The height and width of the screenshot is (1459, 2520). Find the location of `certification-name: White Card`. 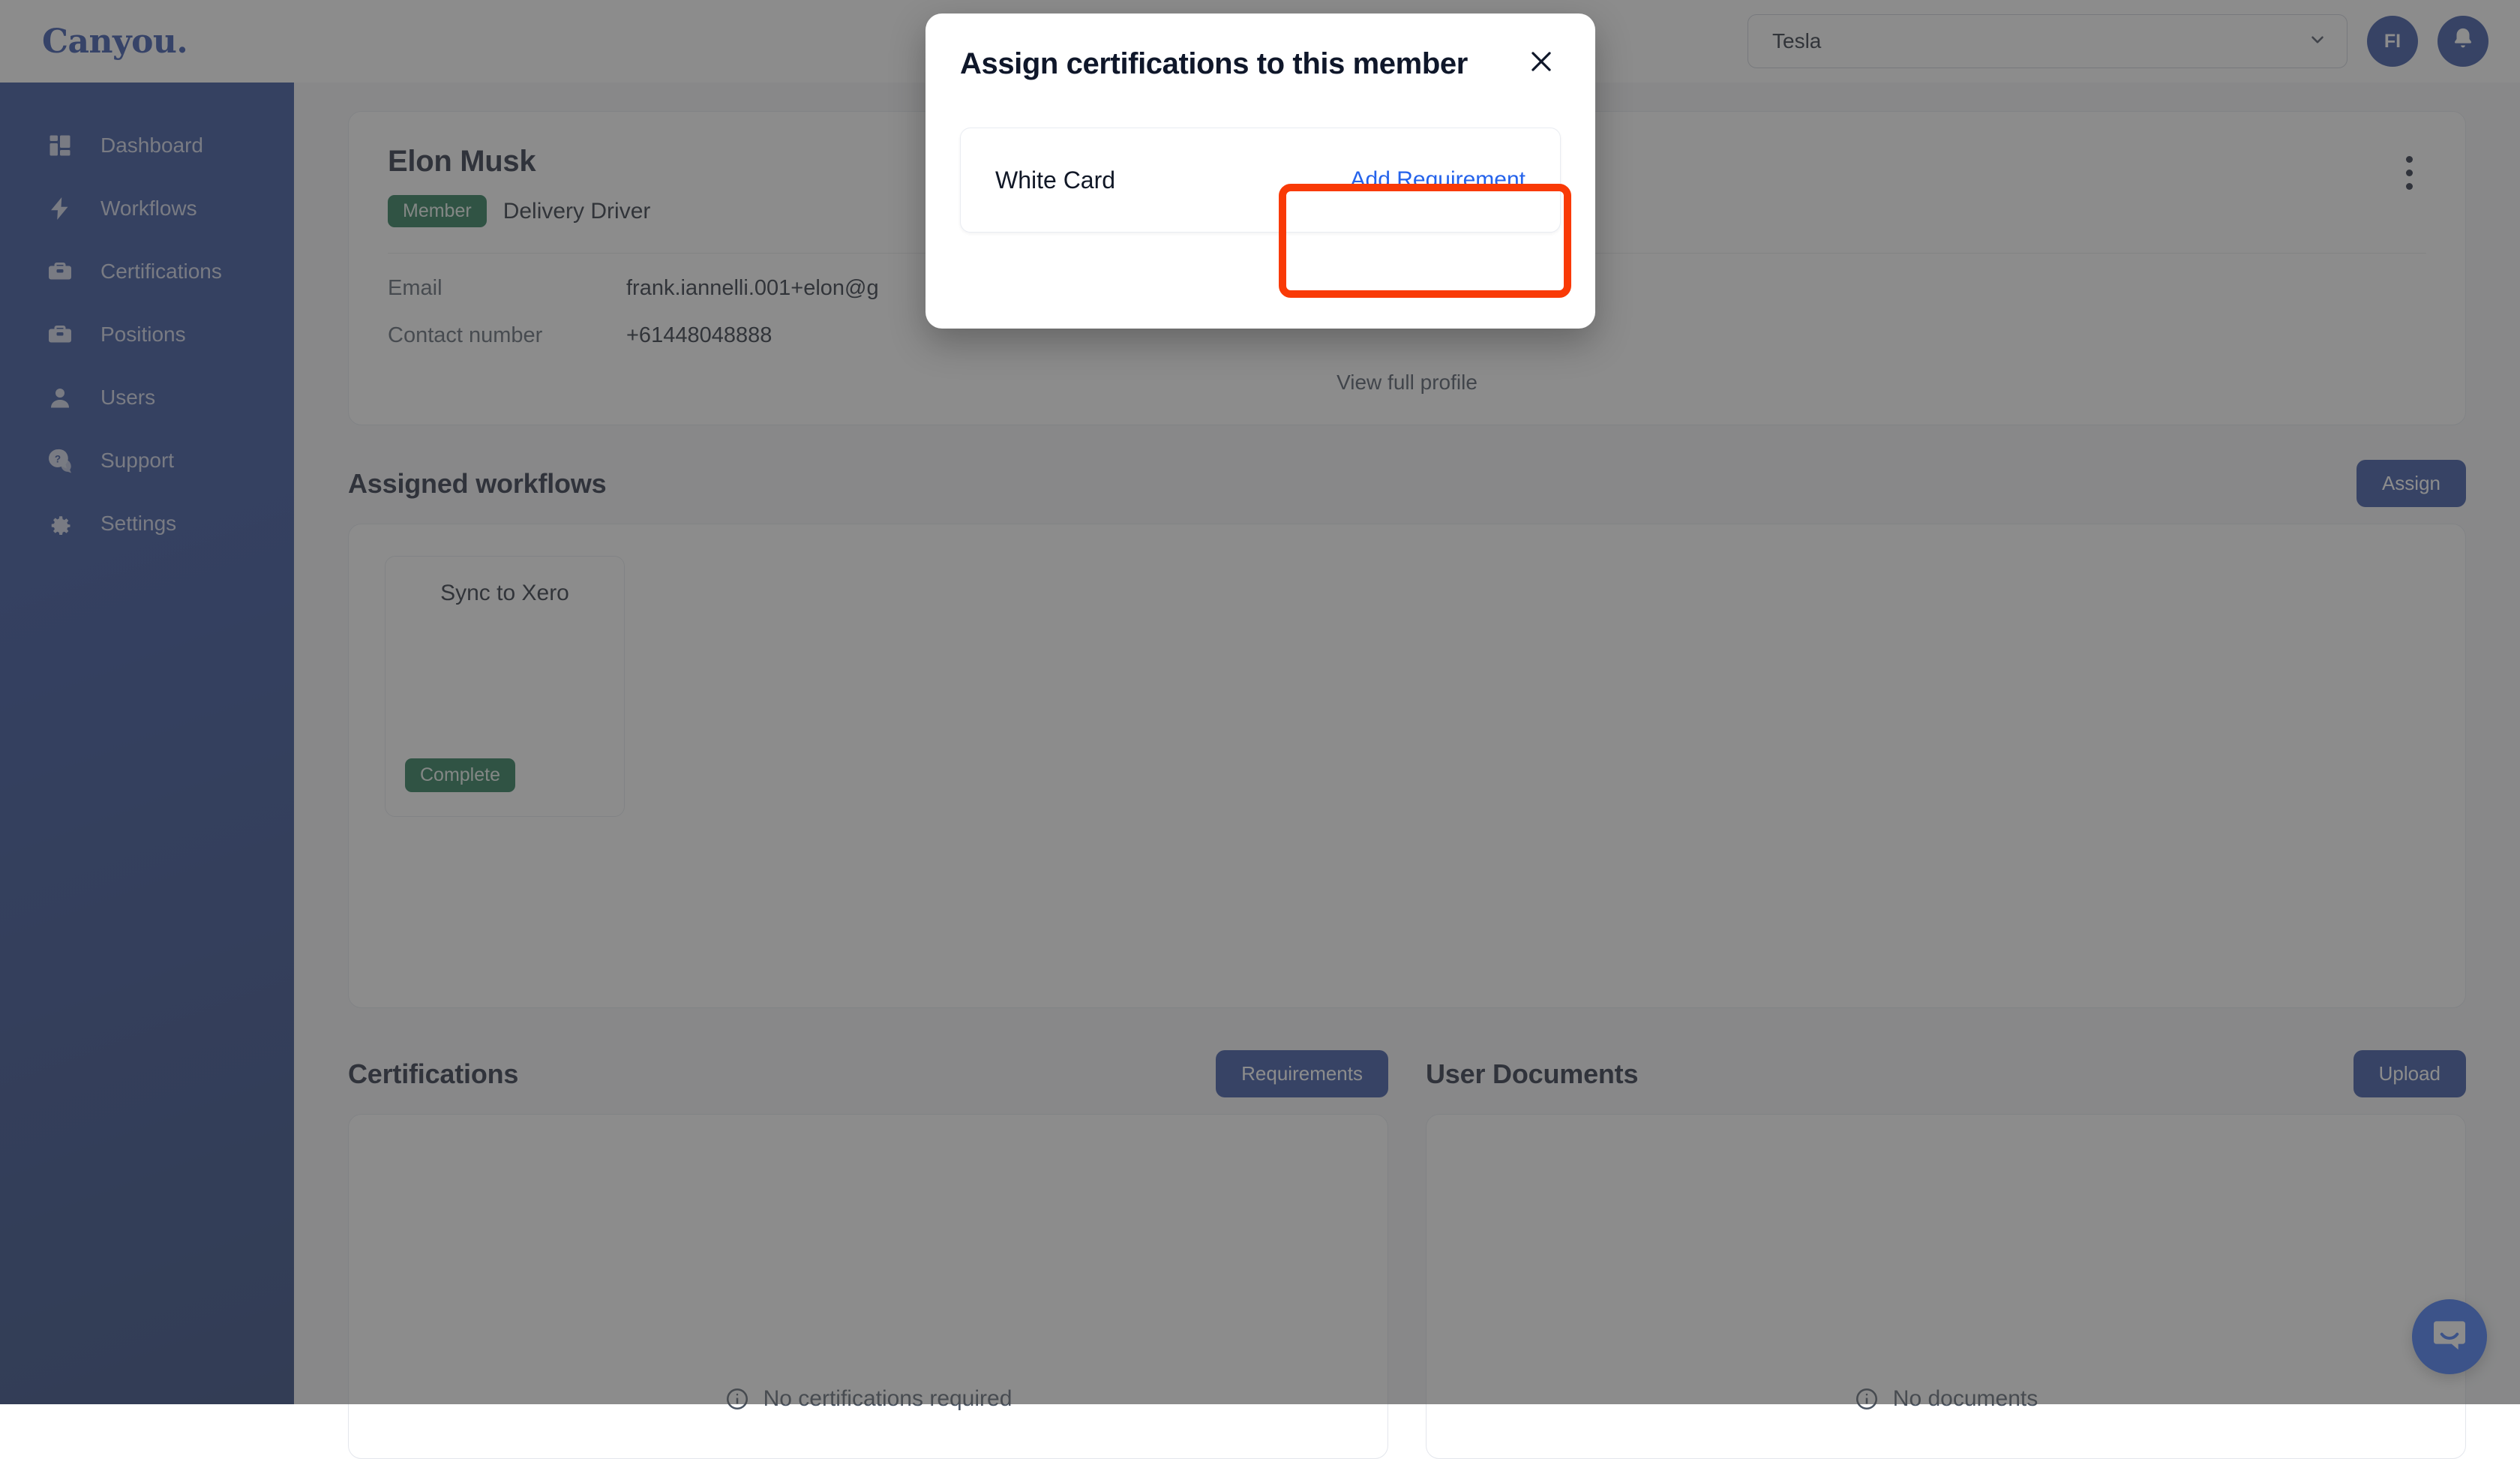

certification-name: White Card is located at coordinates (1055, 180).